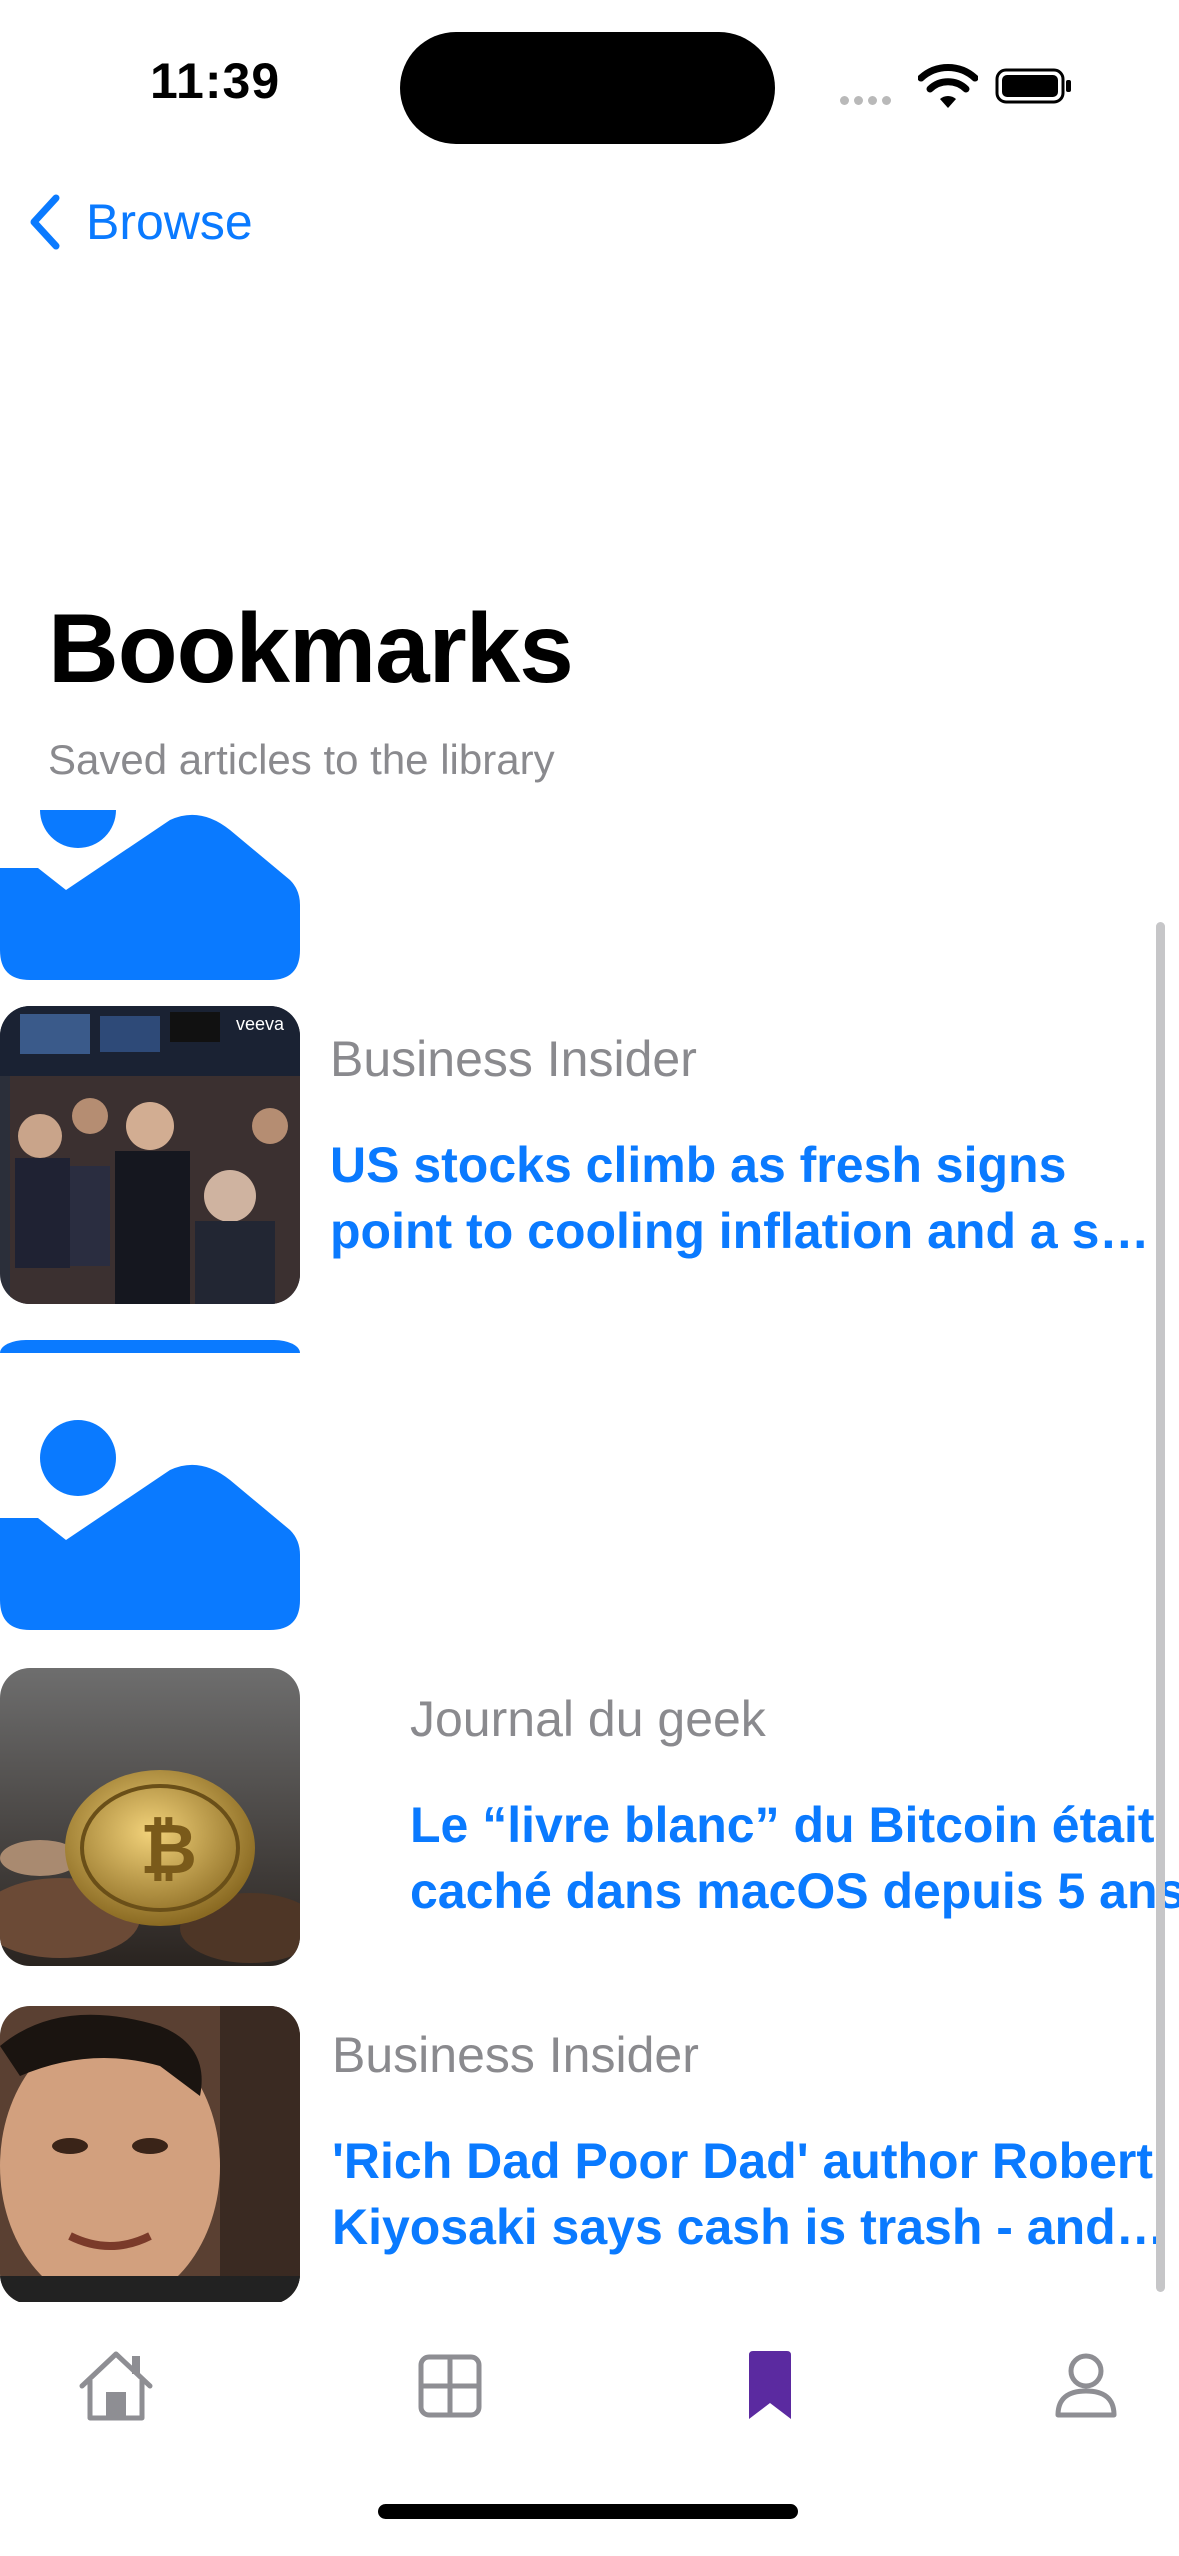 This screenshot has height=2556, width=1179. I want to click on dynamic-island, so click(587, 88).